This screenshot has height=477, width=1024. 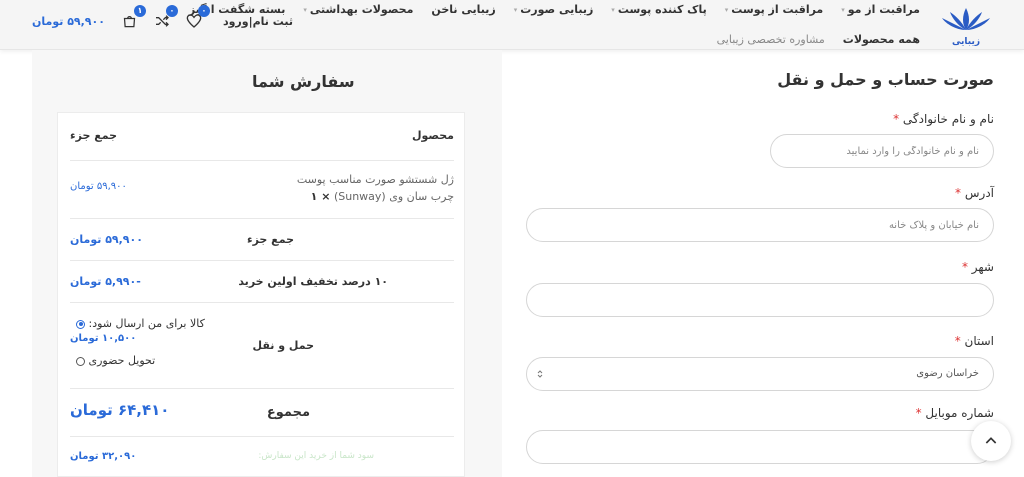 I want to click on nav-item-2: پاک کننده پوست ▾, so click(x=658, y=10).